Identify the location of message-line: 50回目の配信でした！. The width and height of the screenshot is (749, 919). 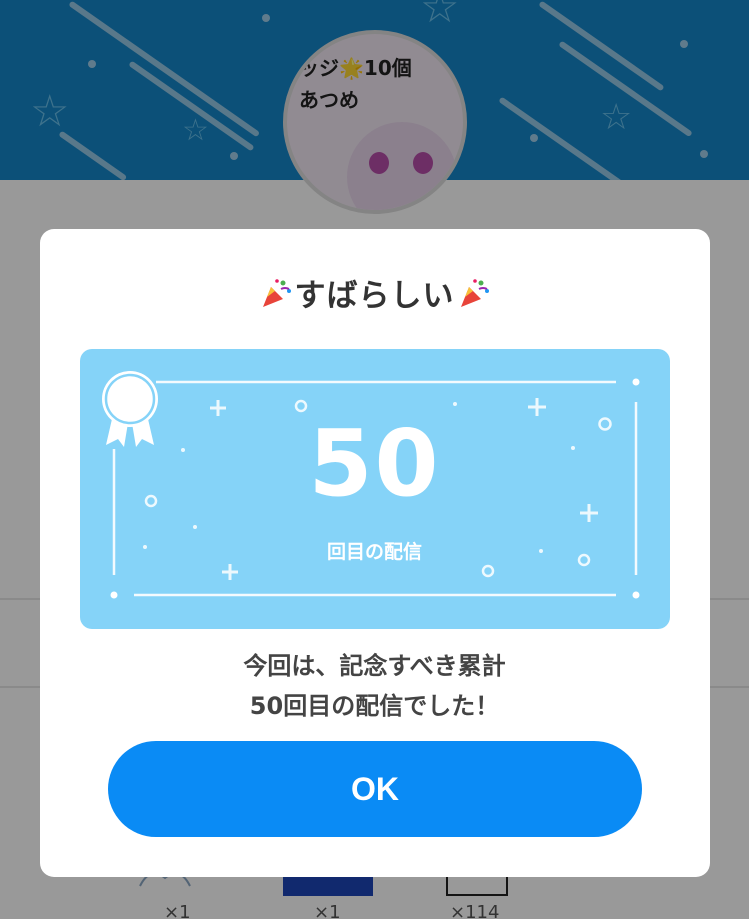
(374, 706).